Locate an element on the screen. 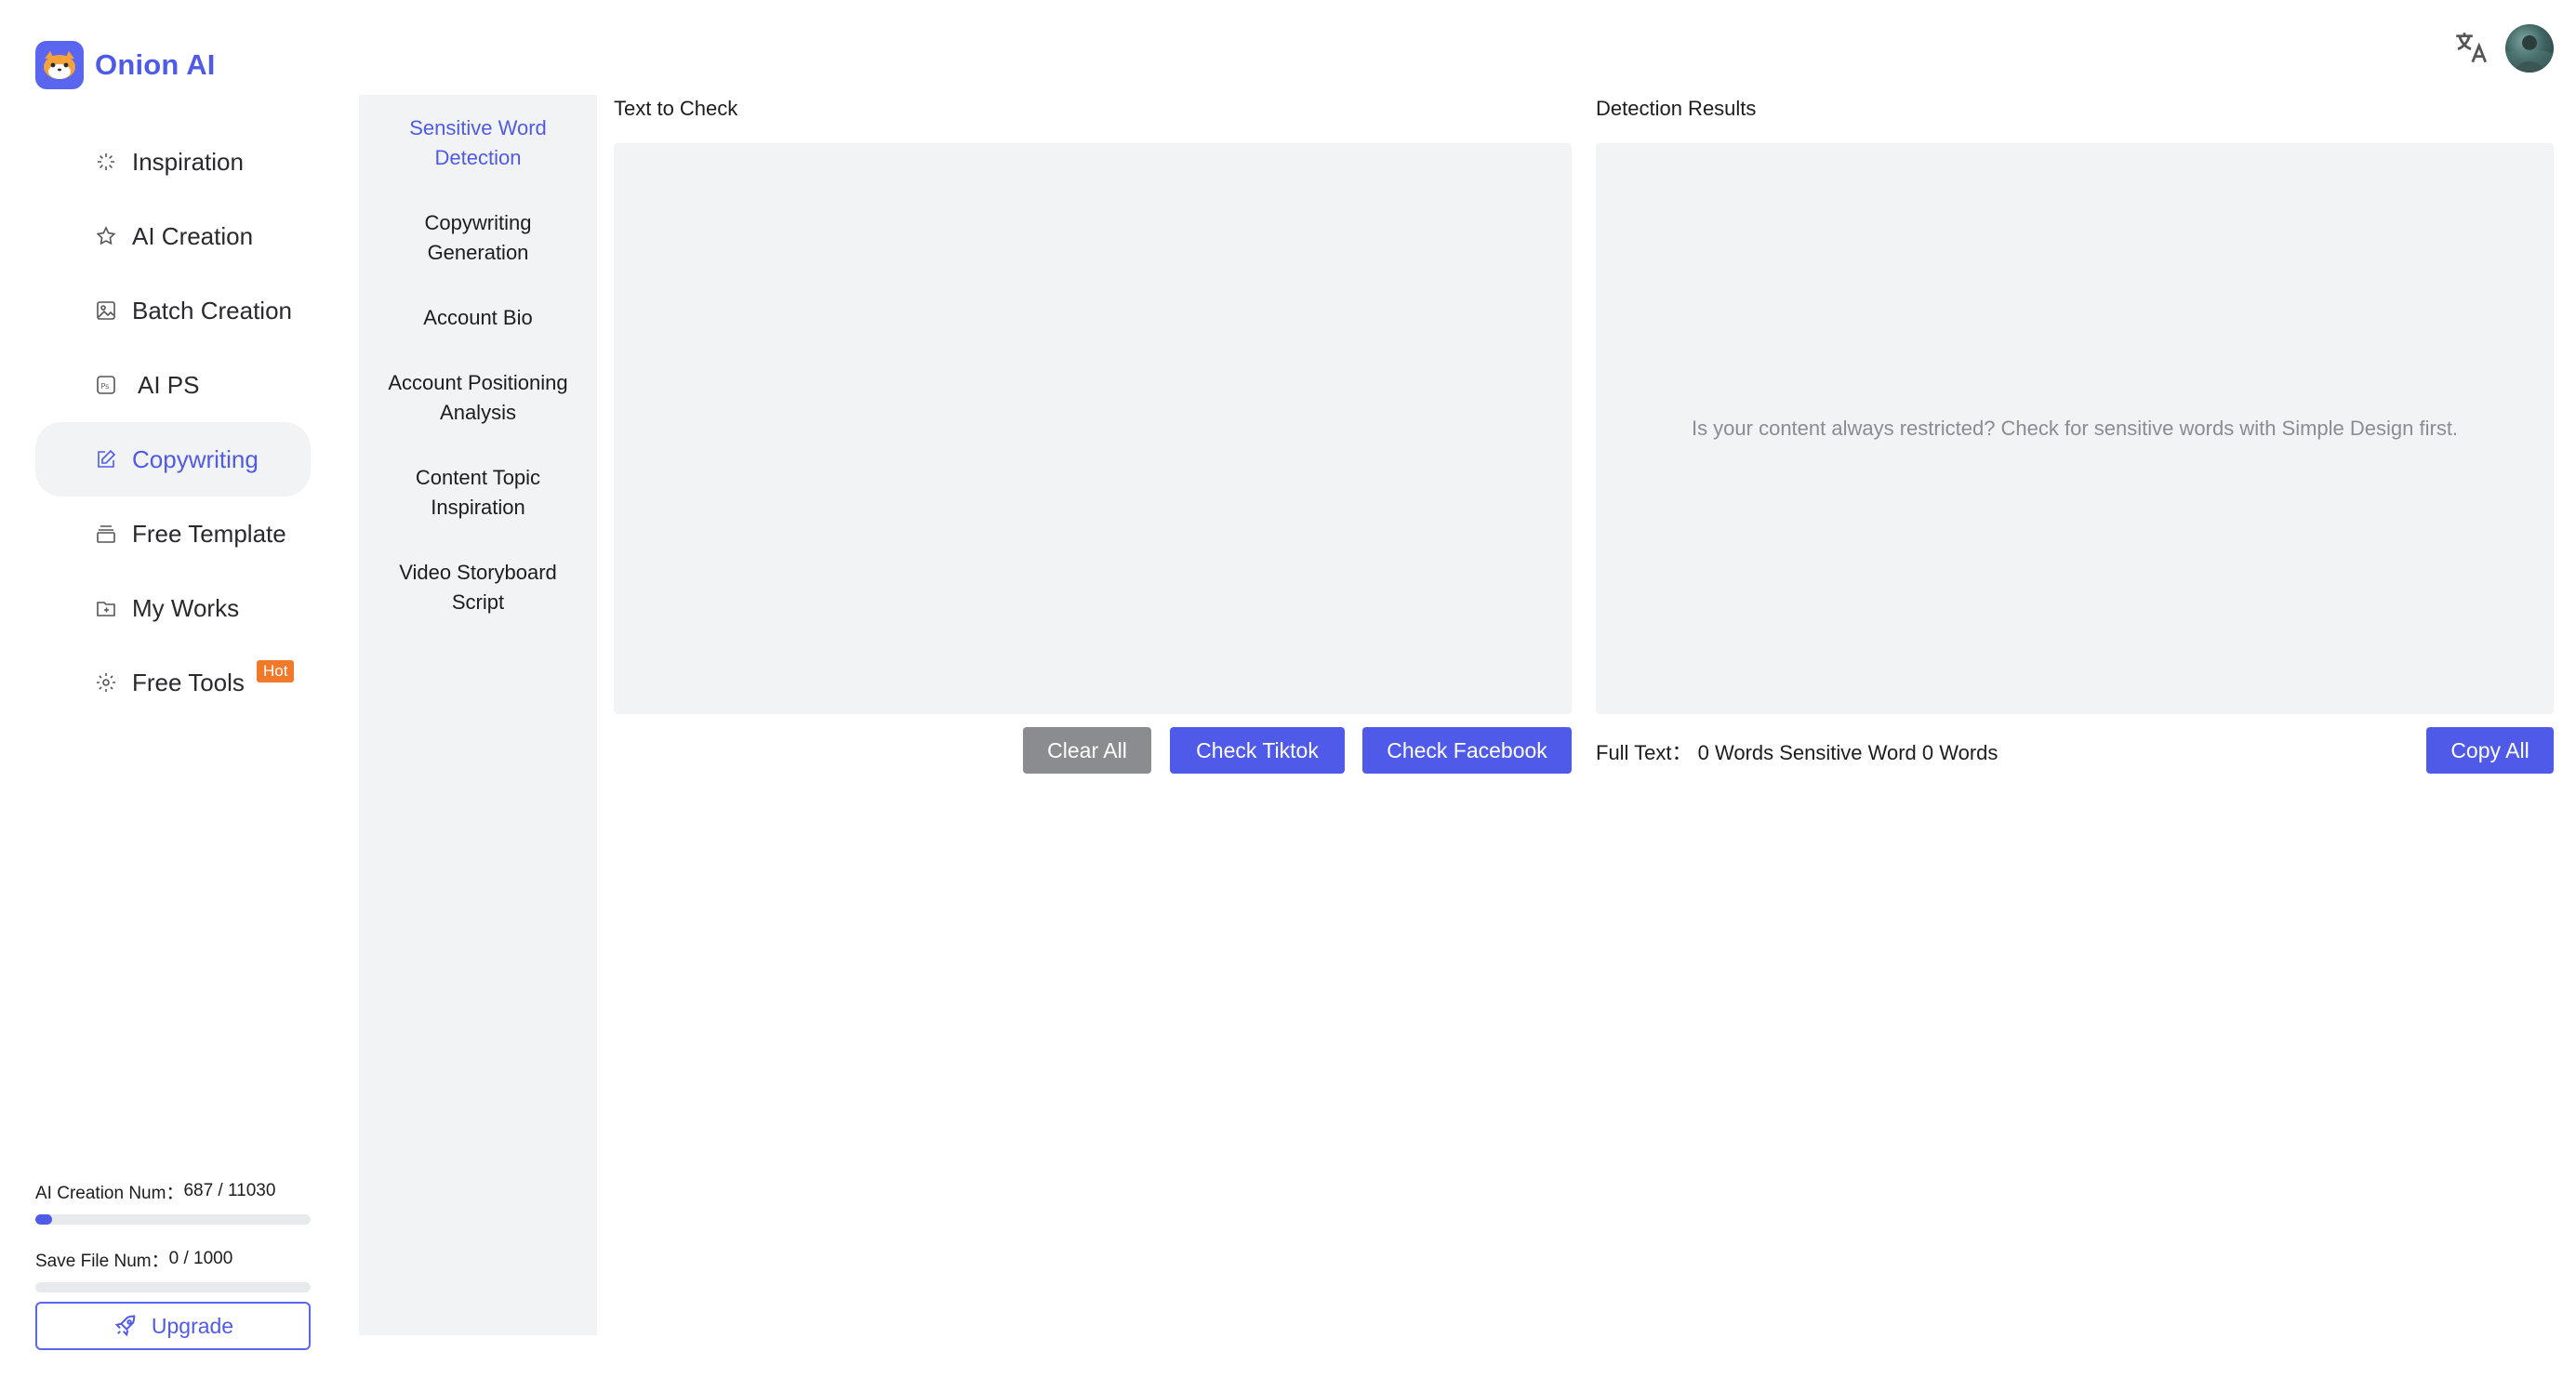 Image resolution: width=2576 pixels, height=1378 pixels. upgrade-button: Upgrade is located at coordinates (173, 1326).